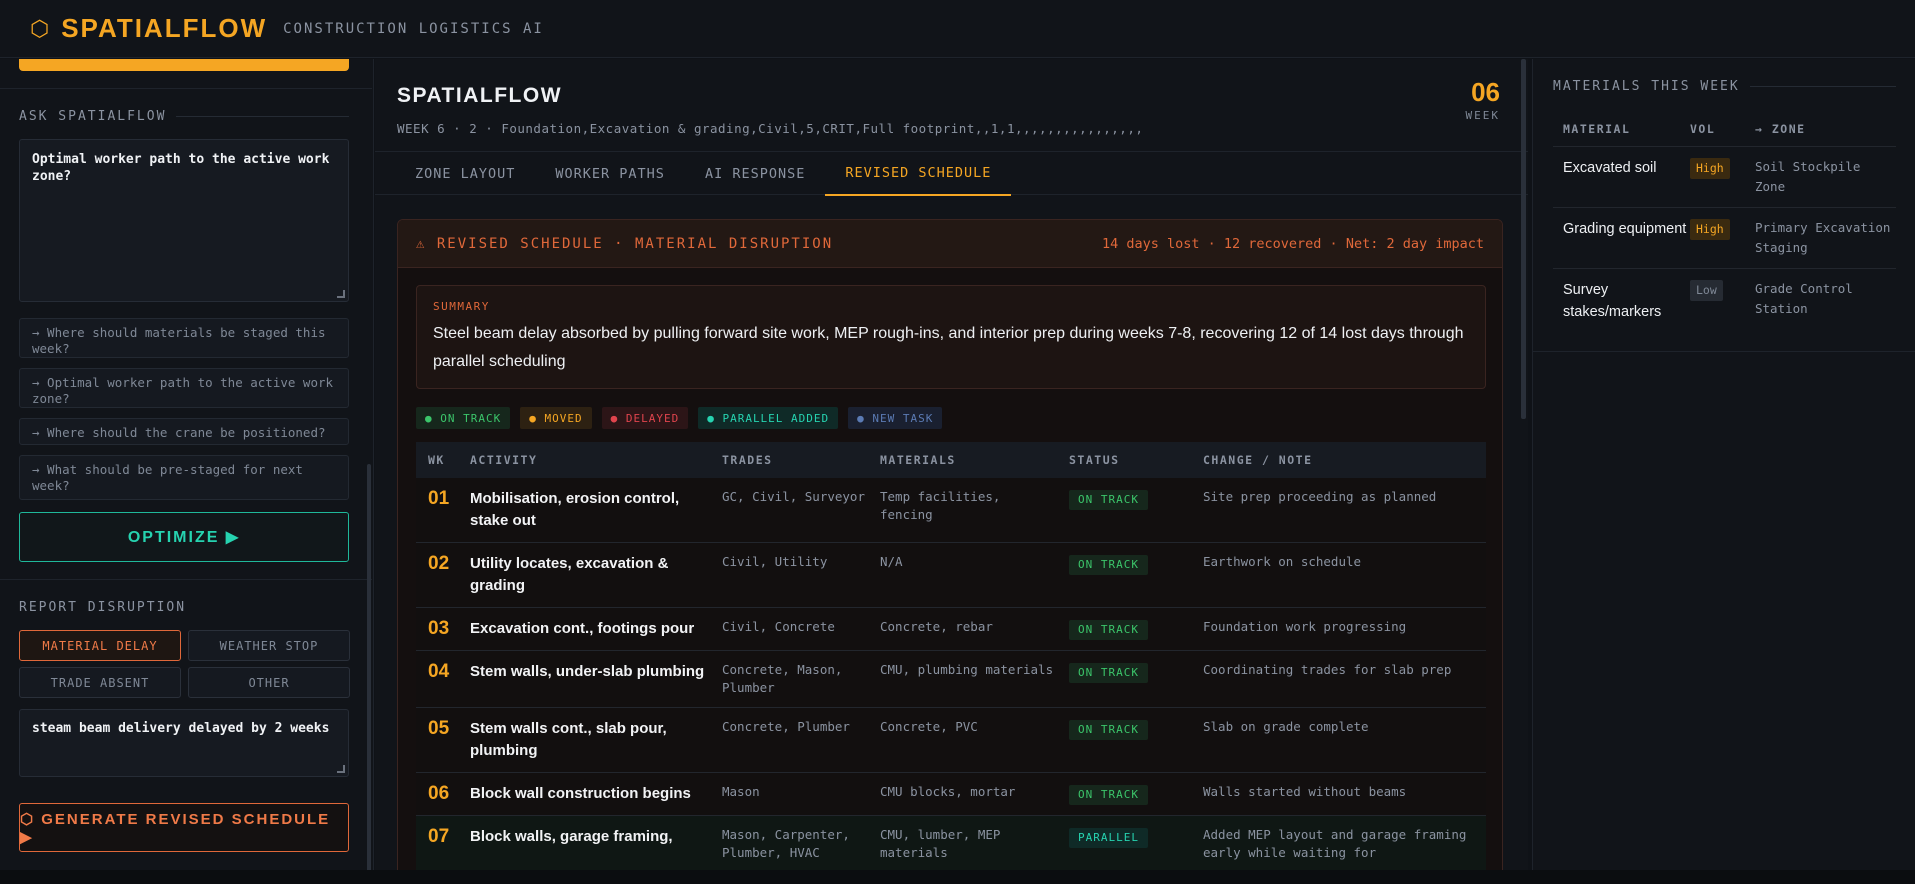 This screenshot has height=884, width=1915. Describe the element at coordinates (778, 626) in the screenshot. I see `trades-cell: Civil, Concrete` at that location.